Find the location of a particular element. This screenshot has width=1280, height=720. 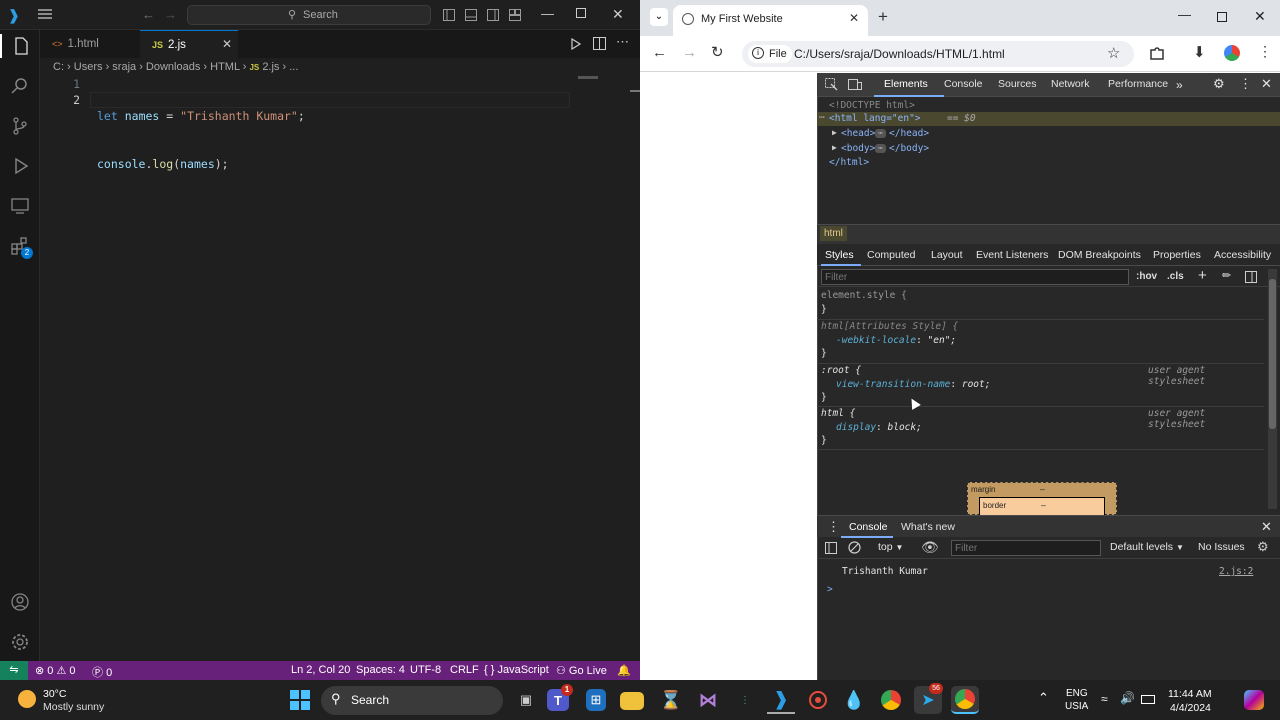

site-info-chip: i File is located at coordinates (770, 54).